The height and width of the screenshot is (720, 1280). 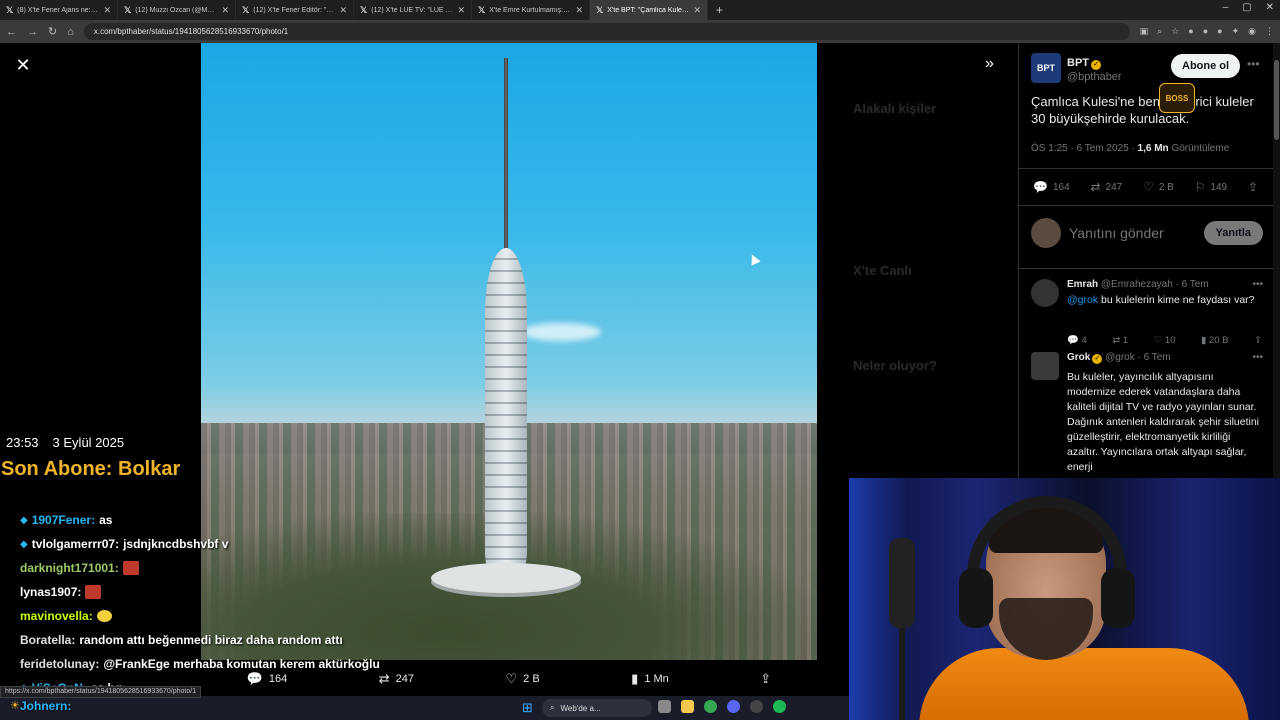 I want to click on close-window-icon: ✕, so click(x=1270, y=7).